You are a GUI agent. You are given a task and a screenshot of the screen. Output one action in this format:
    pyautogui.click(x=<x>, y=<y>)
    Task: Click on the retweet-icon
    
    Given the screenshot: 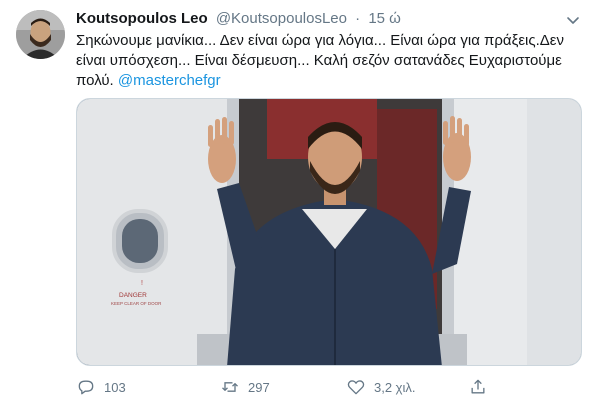 What is the action you would take?
    pyautogui.click(x=230, y=387)
    